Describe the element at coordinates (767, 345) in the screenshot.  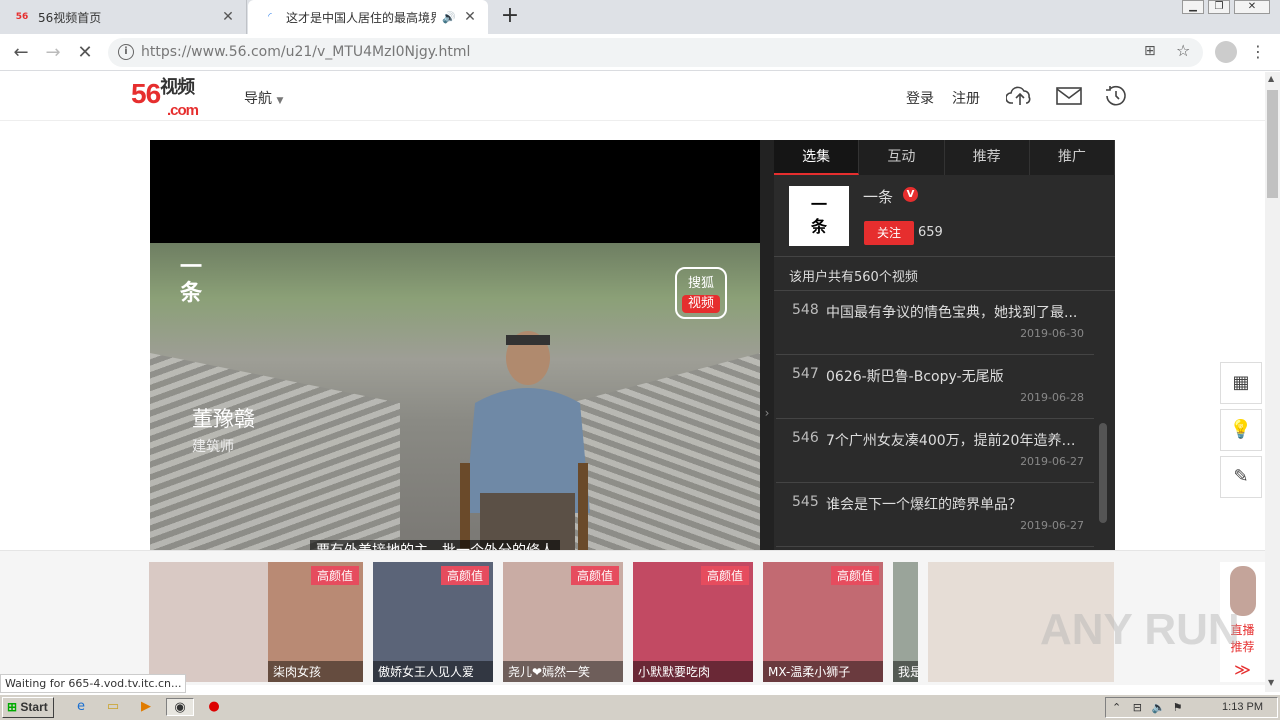
I see `panel-collapse-toggle: ›` at that location.